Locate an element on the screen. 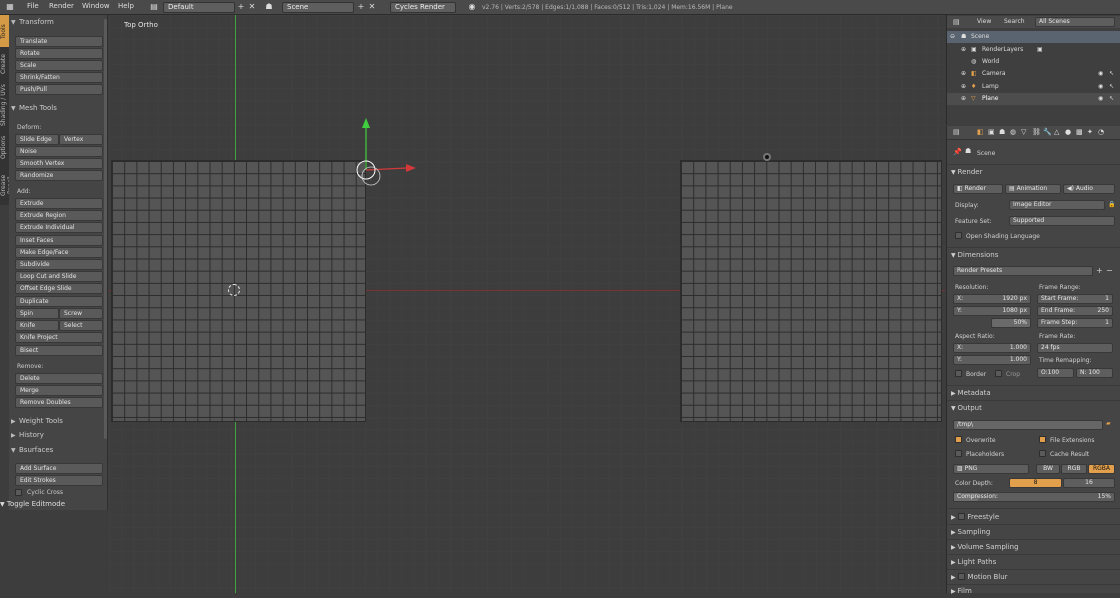 Image resolution: width=1120 pixels, height=598 pixels. add-surface-button: Add Surface is located at coordinates (59, 468).